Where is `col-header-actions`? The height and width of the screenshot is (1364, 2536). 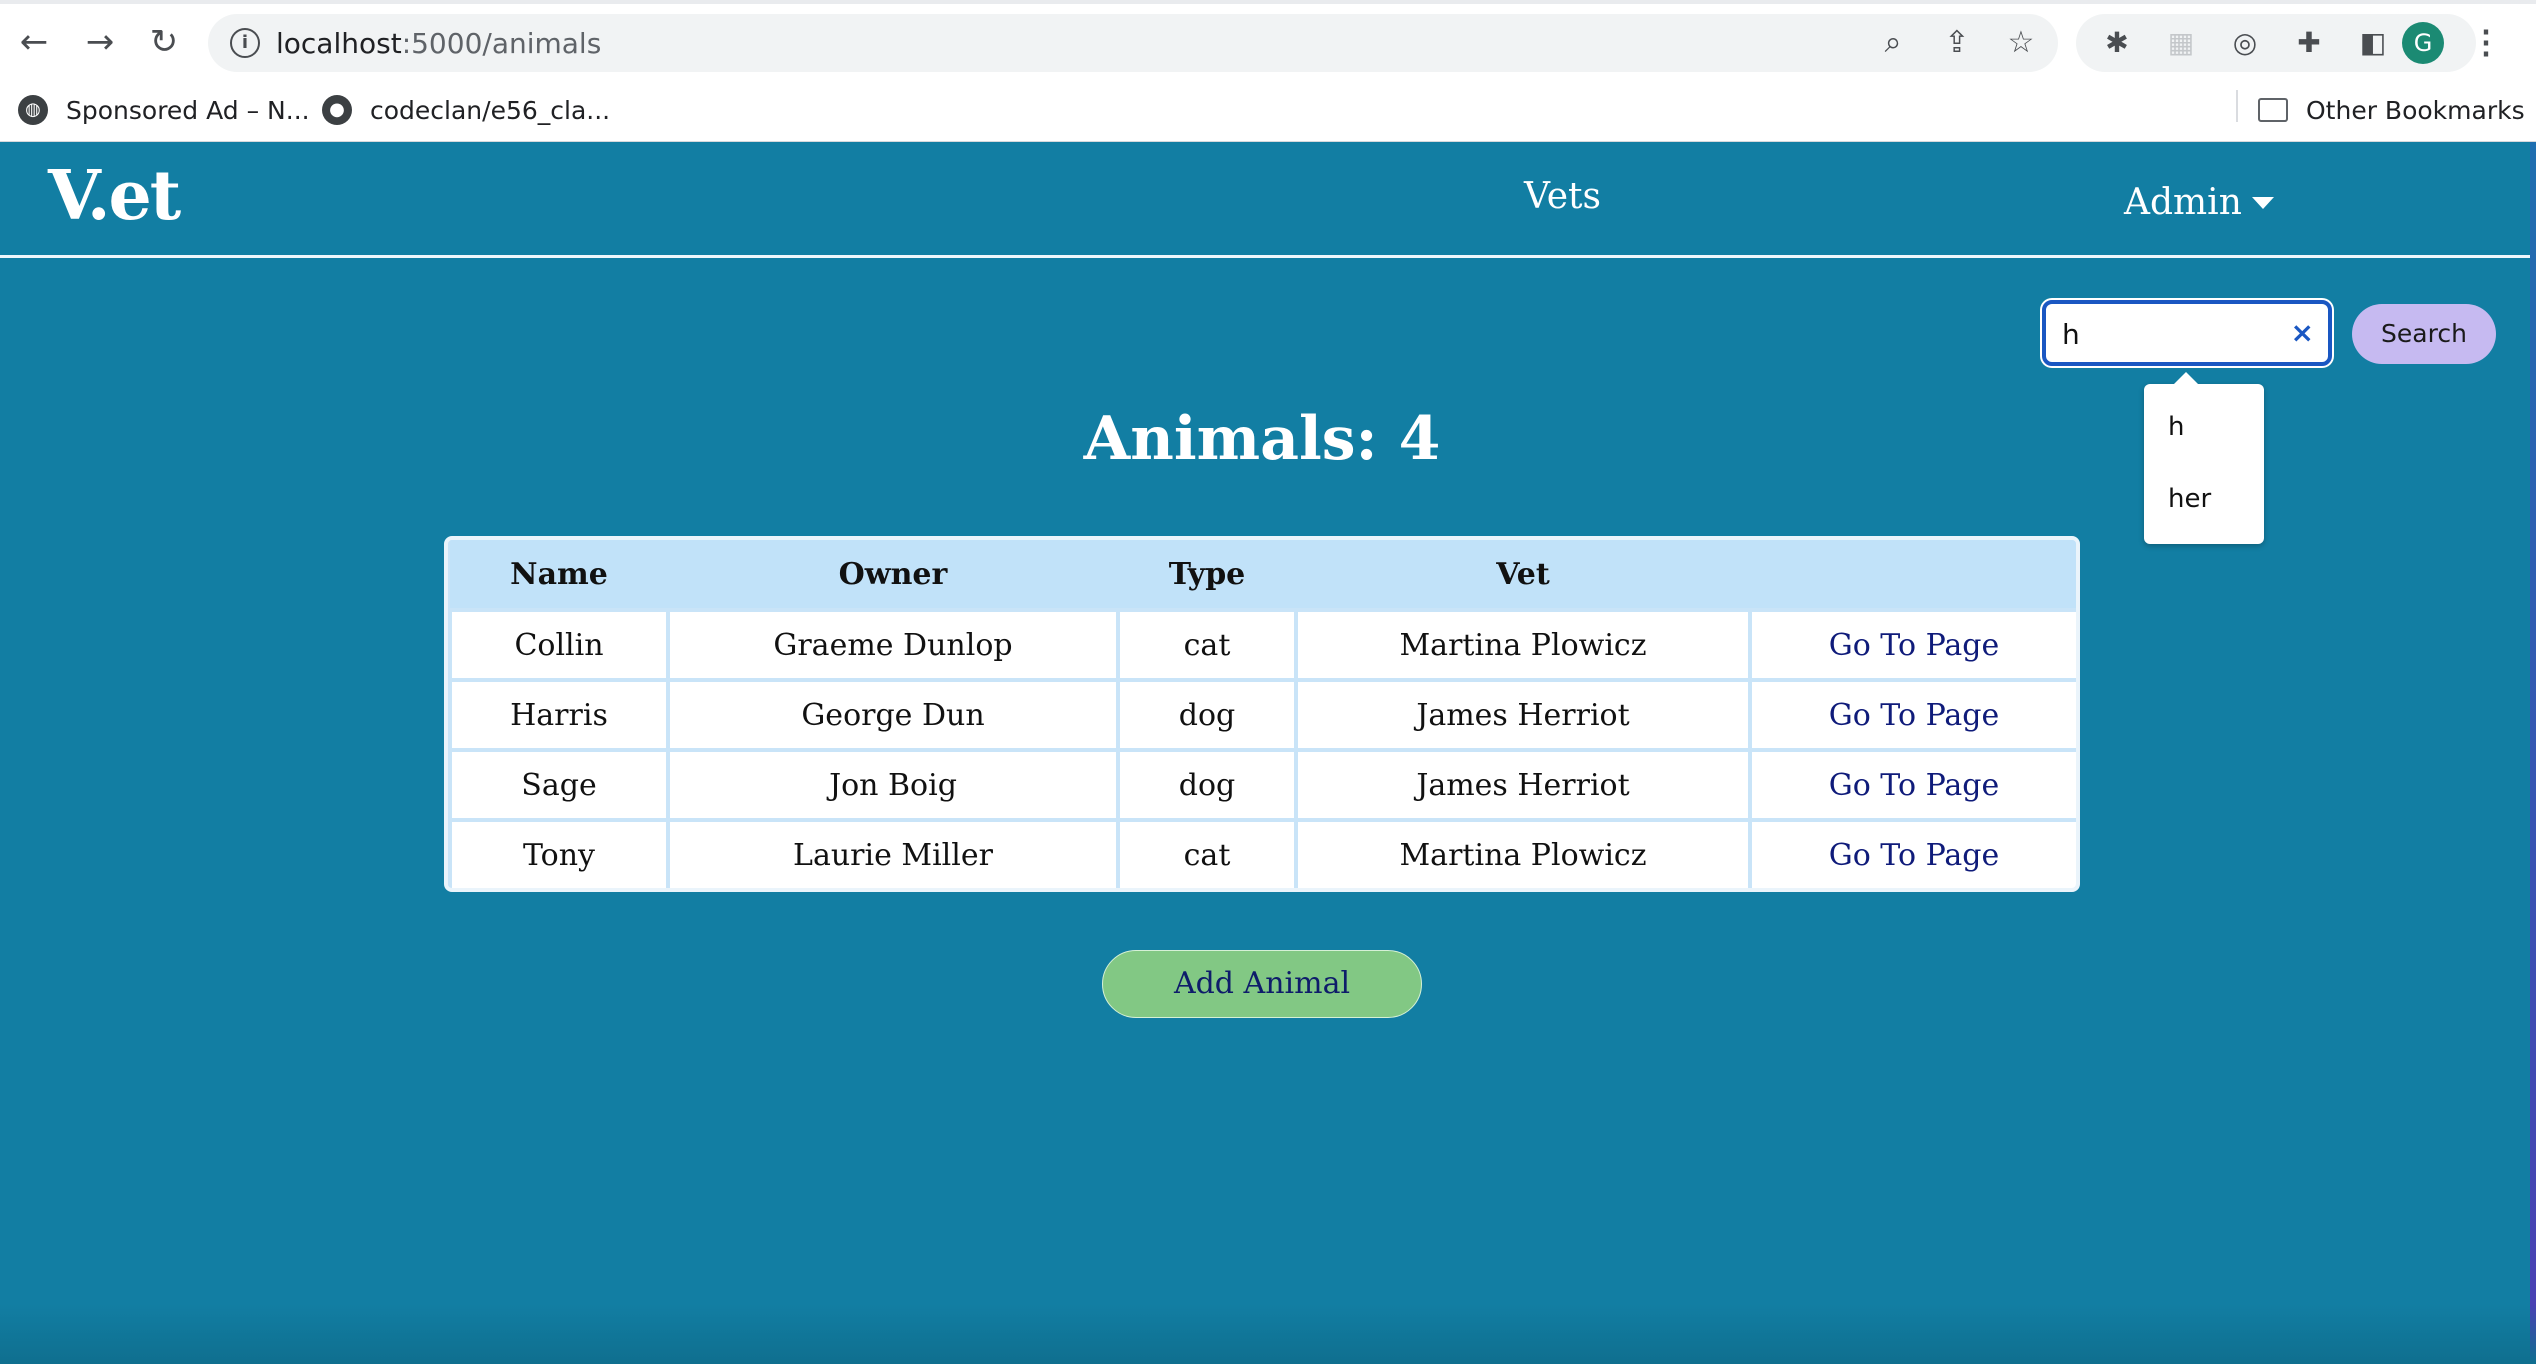 col-header-actions is located at coordinates (1913, 575).